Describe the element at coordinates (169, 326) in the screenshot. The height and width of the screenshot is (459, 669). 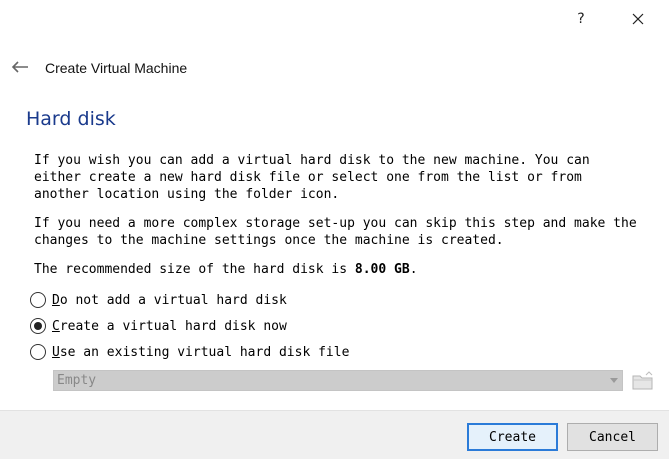
I see `option-create-disk-label: Create a virtual hard disk now` at that location.